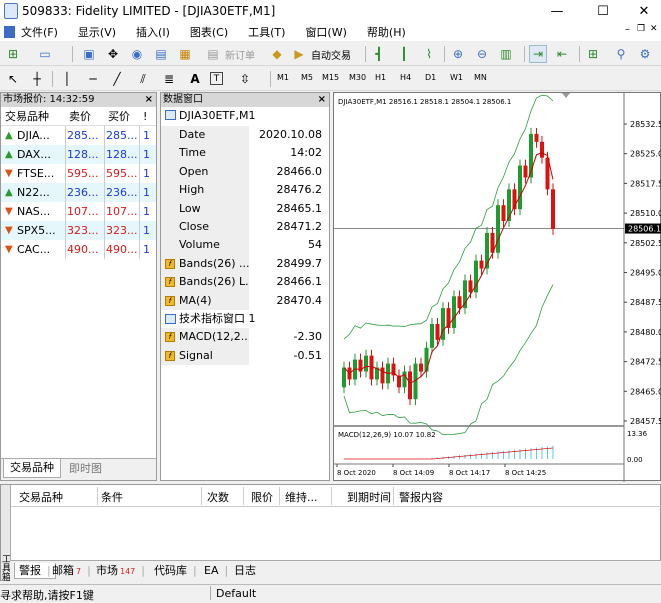  Describe the element at coordinates (404, 54) in the screenshot. I see `candlestick-icon: ┃` at that location.